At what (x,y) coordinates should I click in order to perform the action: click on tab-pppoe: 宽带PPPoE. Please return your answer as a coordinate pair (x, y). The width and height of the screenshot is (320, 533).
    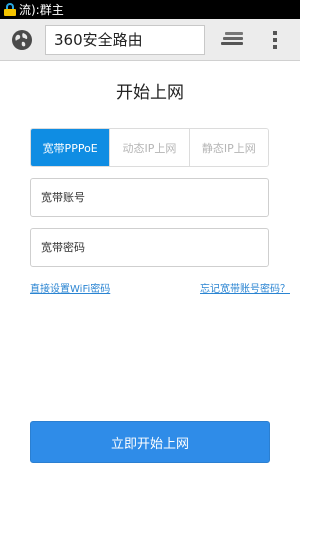
    Looking at the image, I should click on (70, 147).